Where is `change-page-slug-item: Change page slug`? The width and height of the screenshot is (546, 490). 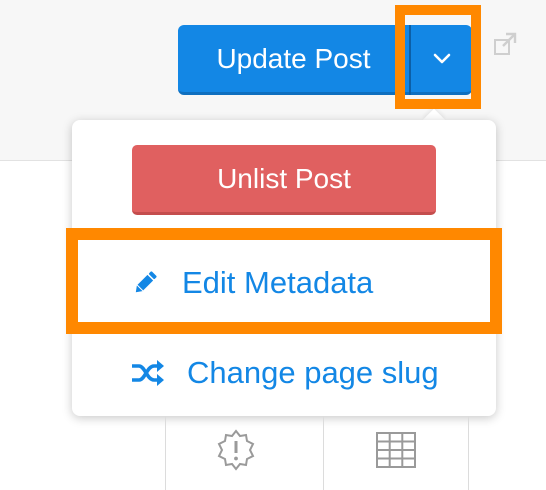
change-page-slug-item: Change page slug is located at coordinates (284, 373).